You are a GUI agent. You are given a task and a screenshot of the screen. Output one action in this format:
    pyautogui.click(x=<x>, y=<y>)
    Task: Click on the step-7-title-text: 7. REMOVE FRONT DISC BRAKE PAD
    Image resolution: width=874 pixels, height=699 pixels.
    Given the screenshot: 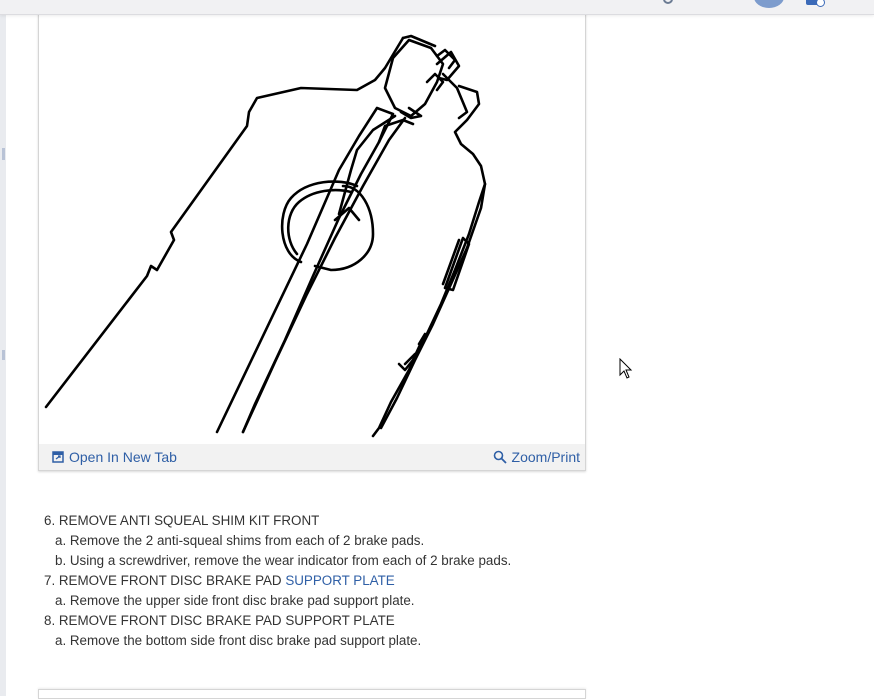 What is the action you would take?
    pyautogui.click(x=165, y=580)
    